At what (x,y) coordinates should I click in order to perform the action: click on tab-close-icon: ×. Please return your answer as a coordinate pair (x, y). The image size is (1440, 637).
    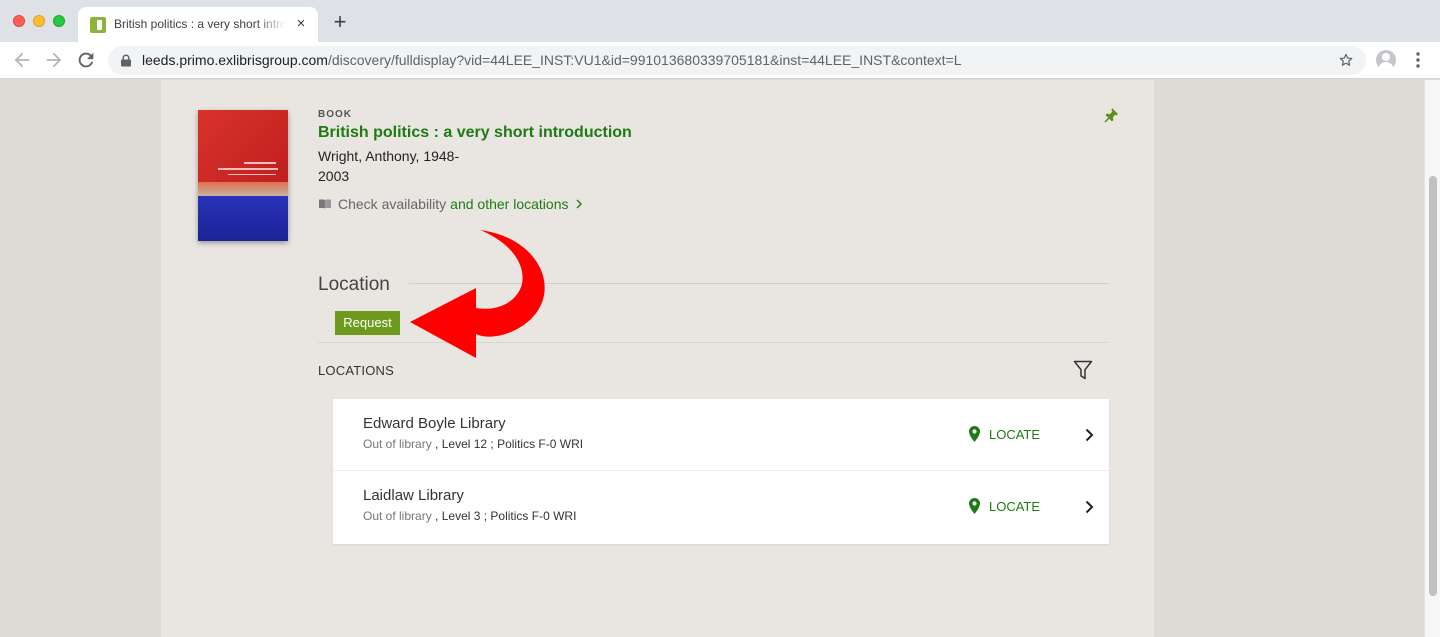
    Looking at the image, I should click on (301, 24).